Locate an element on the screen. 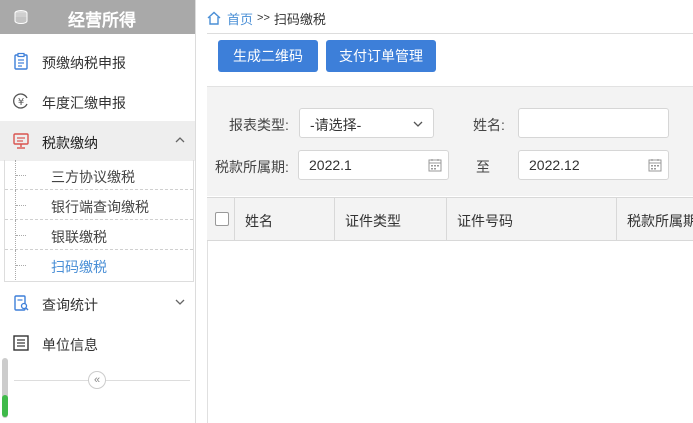 The height and width of the screenshot is (423, 693). sidebar-title: 经营所得 is located at coordinates (102, 20).